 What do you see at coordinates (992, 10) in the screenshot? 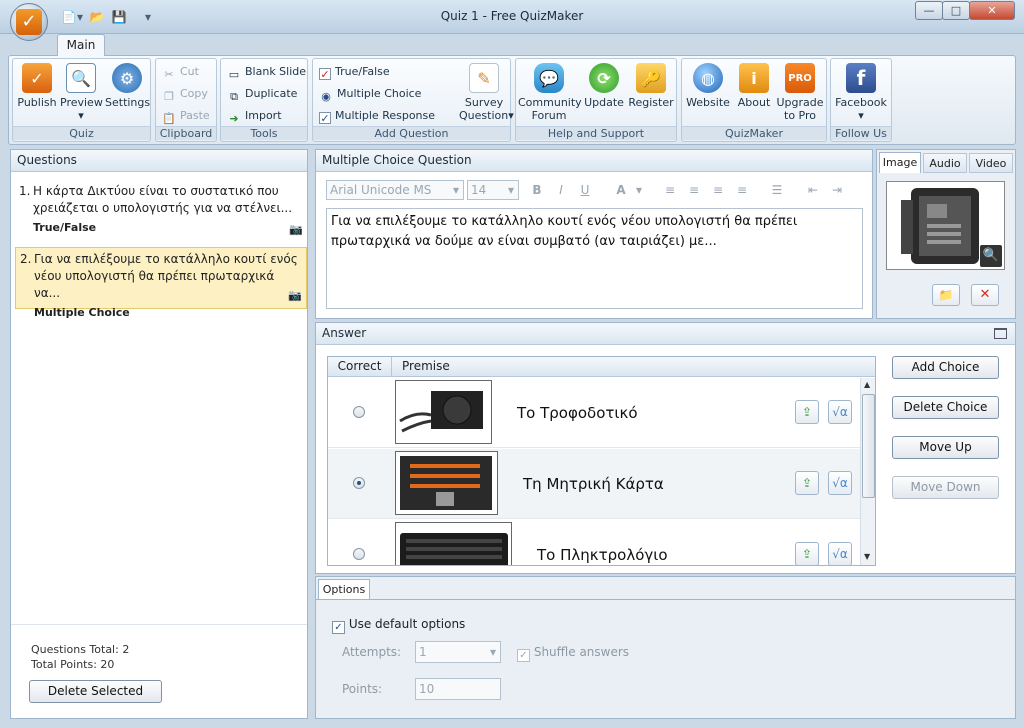
I see `close-button: ✕` at bounding box center [992, 10].